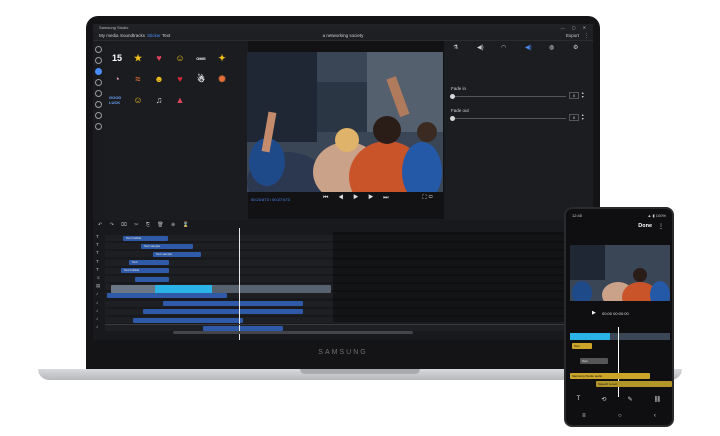 The image size is (720, 436). I want to click on project-title: a networking society, so click(343, 35).